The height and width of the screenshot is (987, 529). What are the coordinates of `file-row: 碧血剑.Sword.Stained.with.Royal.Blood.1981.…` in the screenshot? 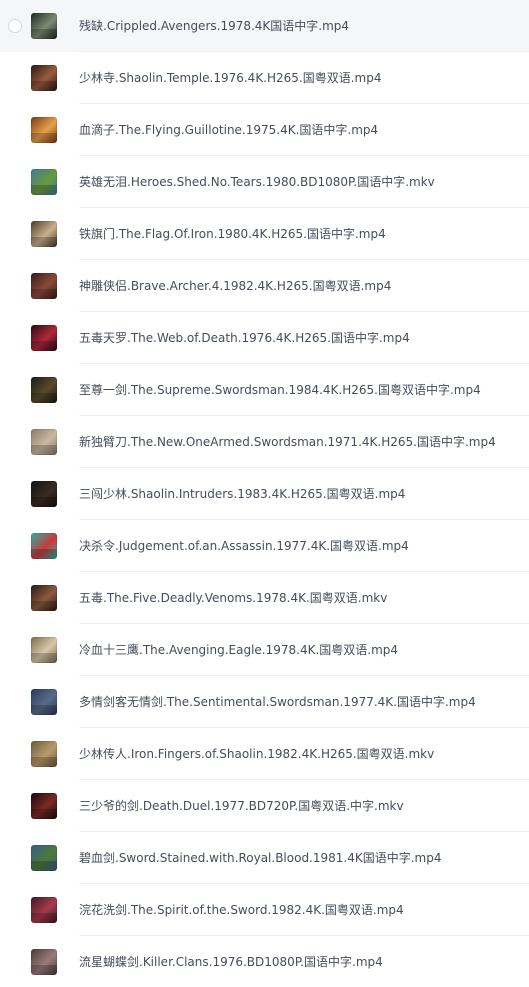 It's located at (264, 858).